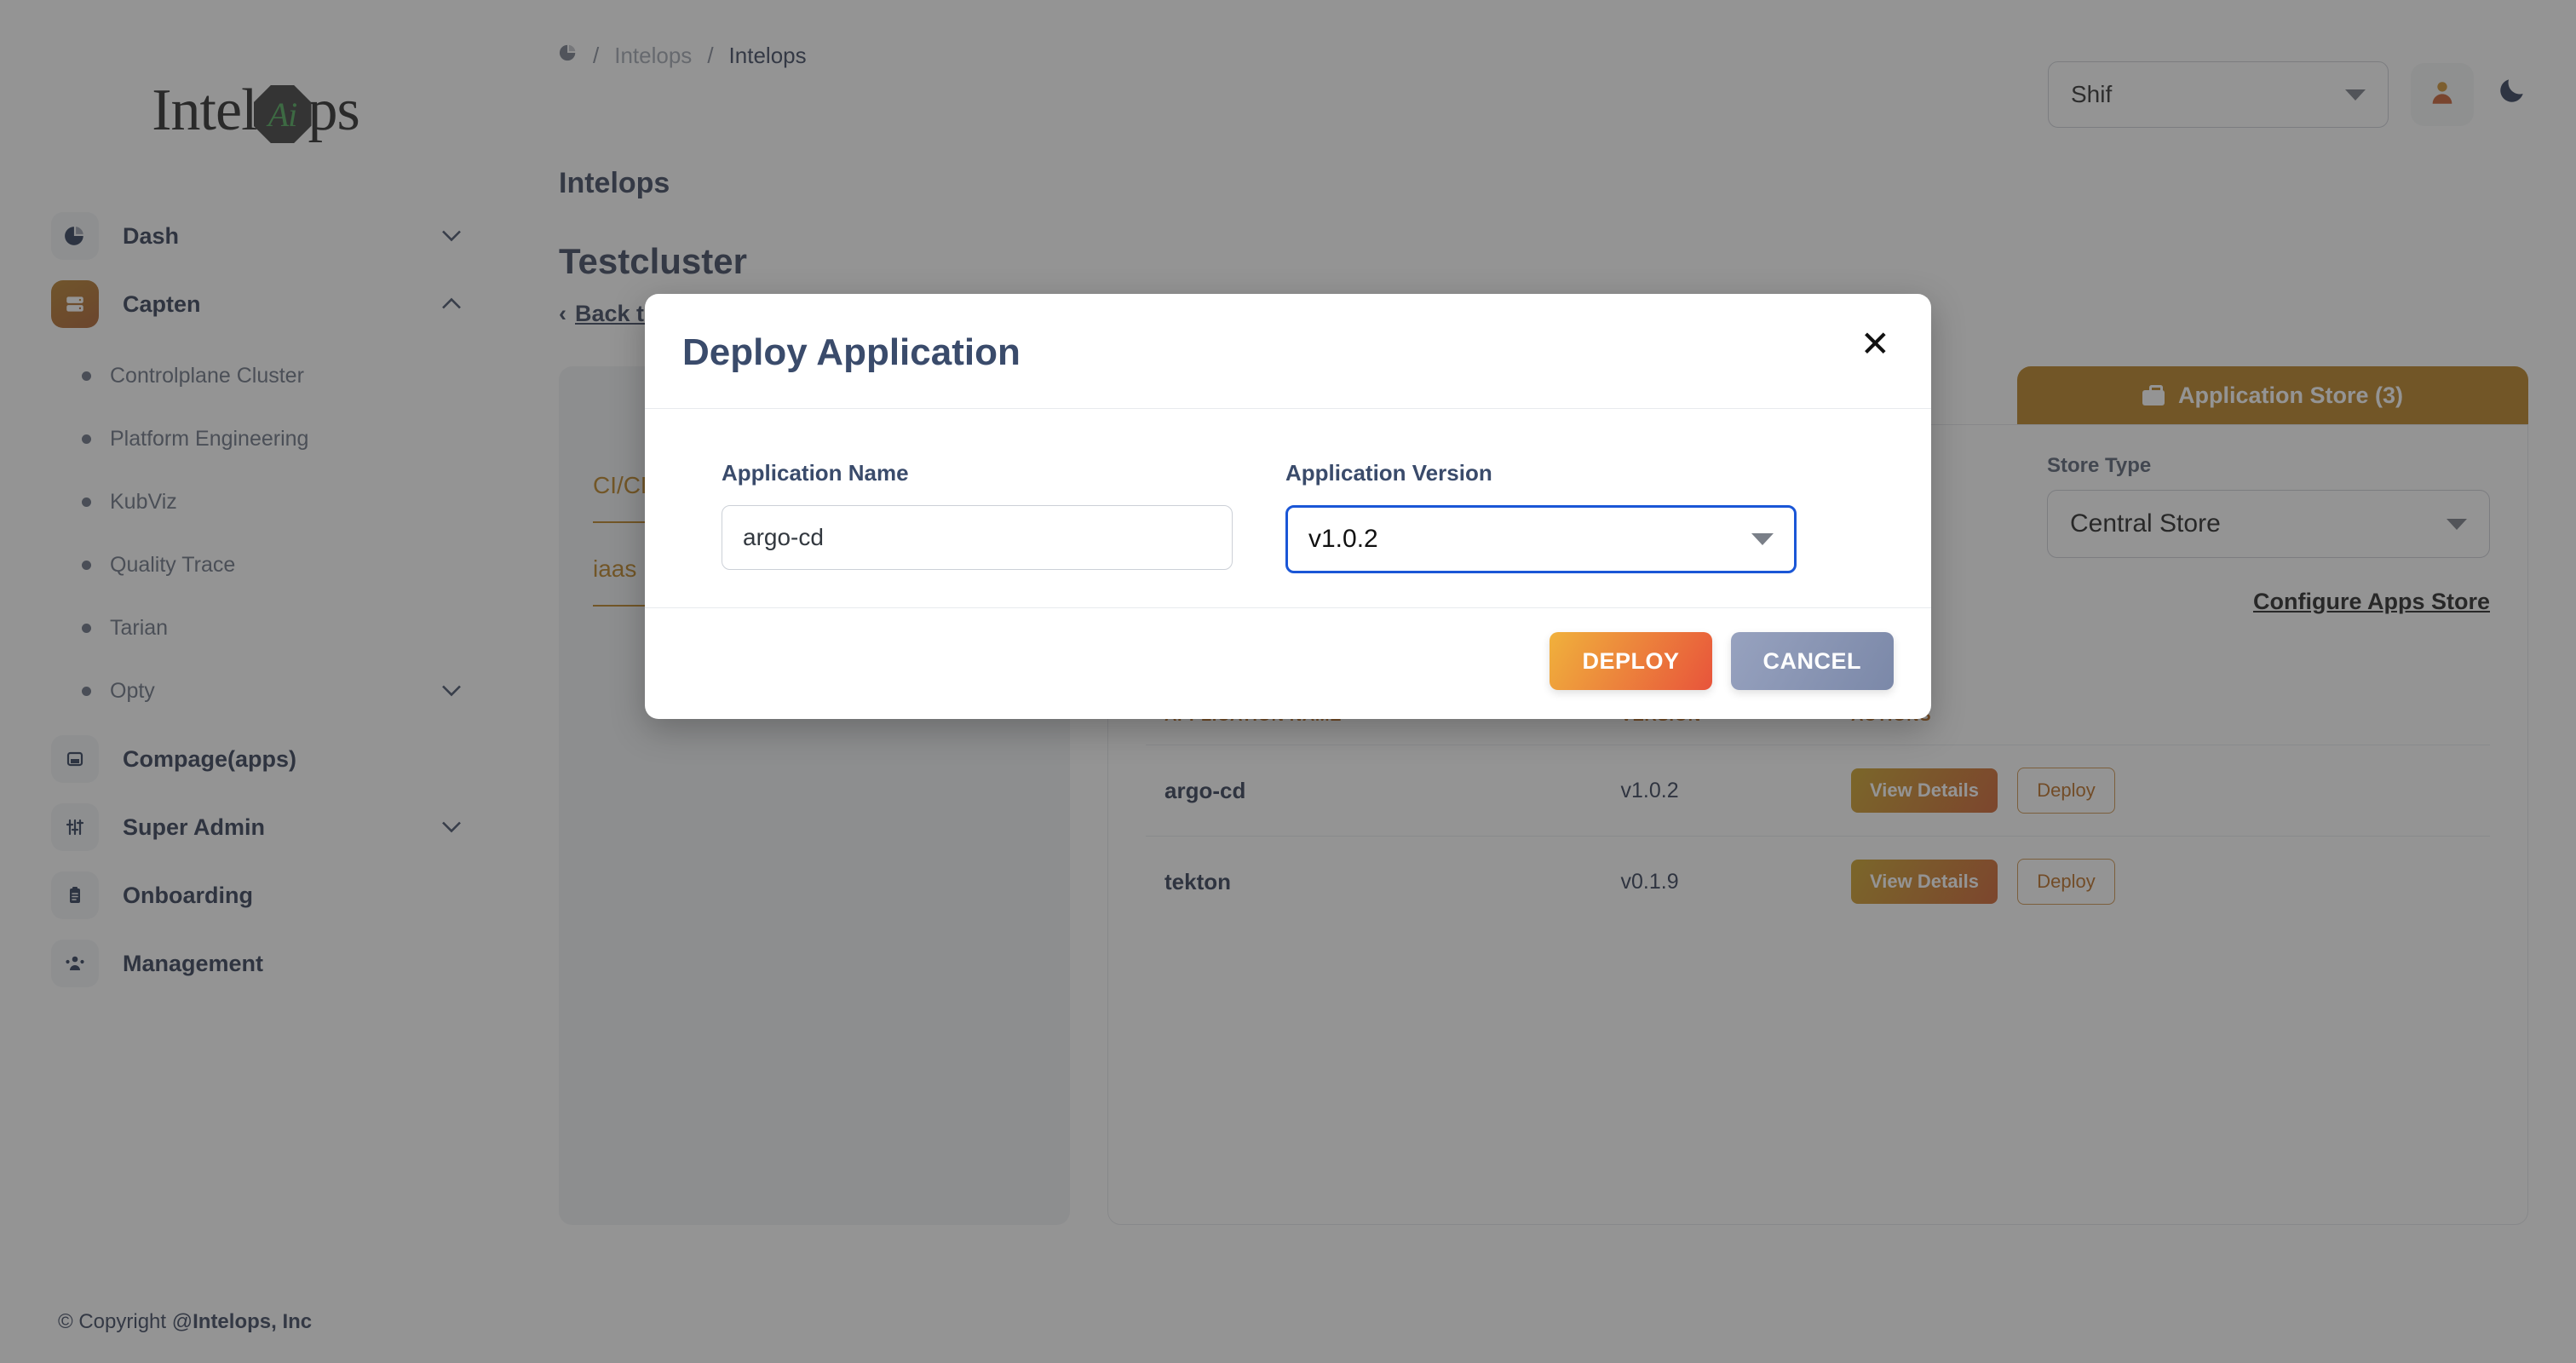 This screenshot has width=2576, height=1363. Describe the element at coordinates (977, 537) in the screenshot. I see `application-name-input: argo-cd` at that location.